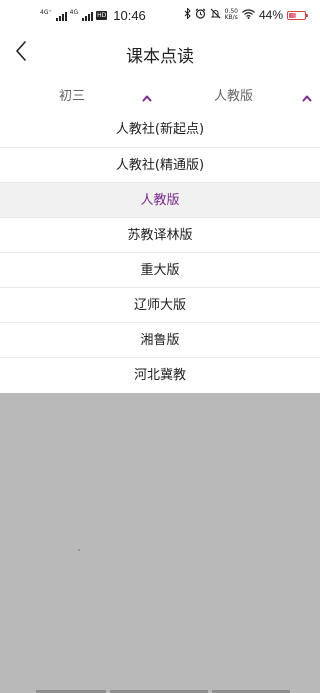 This screenshot has width=320, height=693. I want to click on network-type-2: 4G, so click(74, 12).